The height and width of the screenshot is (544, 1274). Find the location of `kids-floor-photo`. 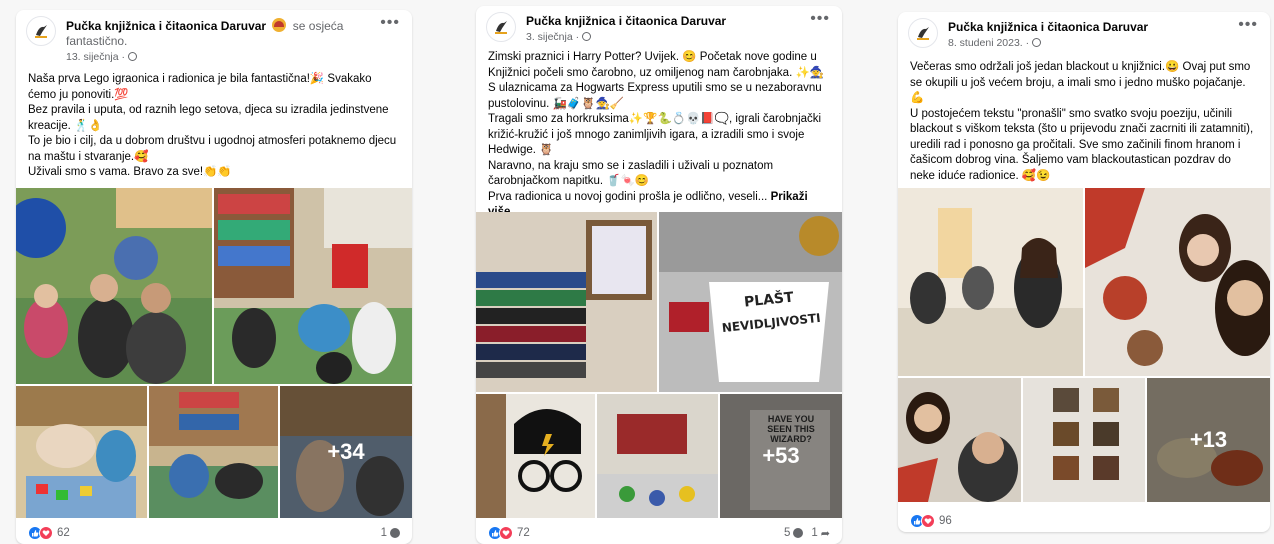

kids-floor-photo is located at coordinates (213, 452).